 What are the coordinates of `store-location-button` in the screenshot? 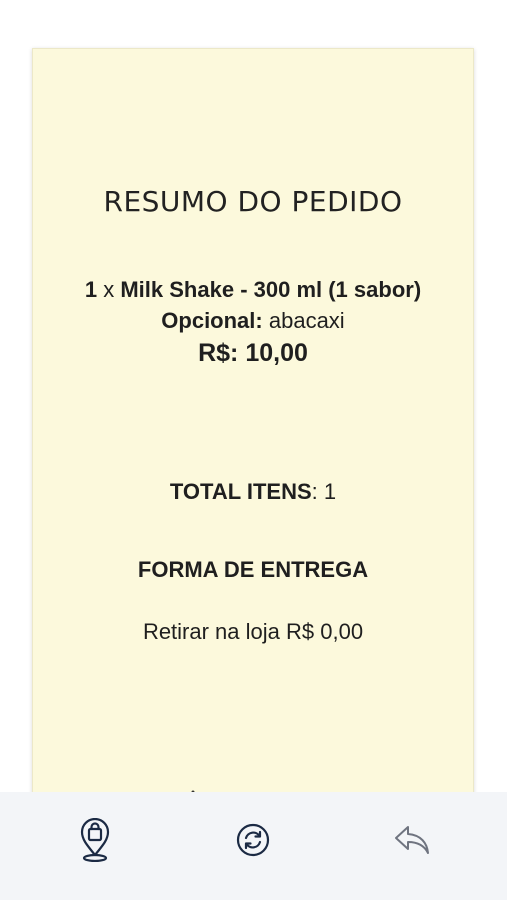 It's located at (95, 840).